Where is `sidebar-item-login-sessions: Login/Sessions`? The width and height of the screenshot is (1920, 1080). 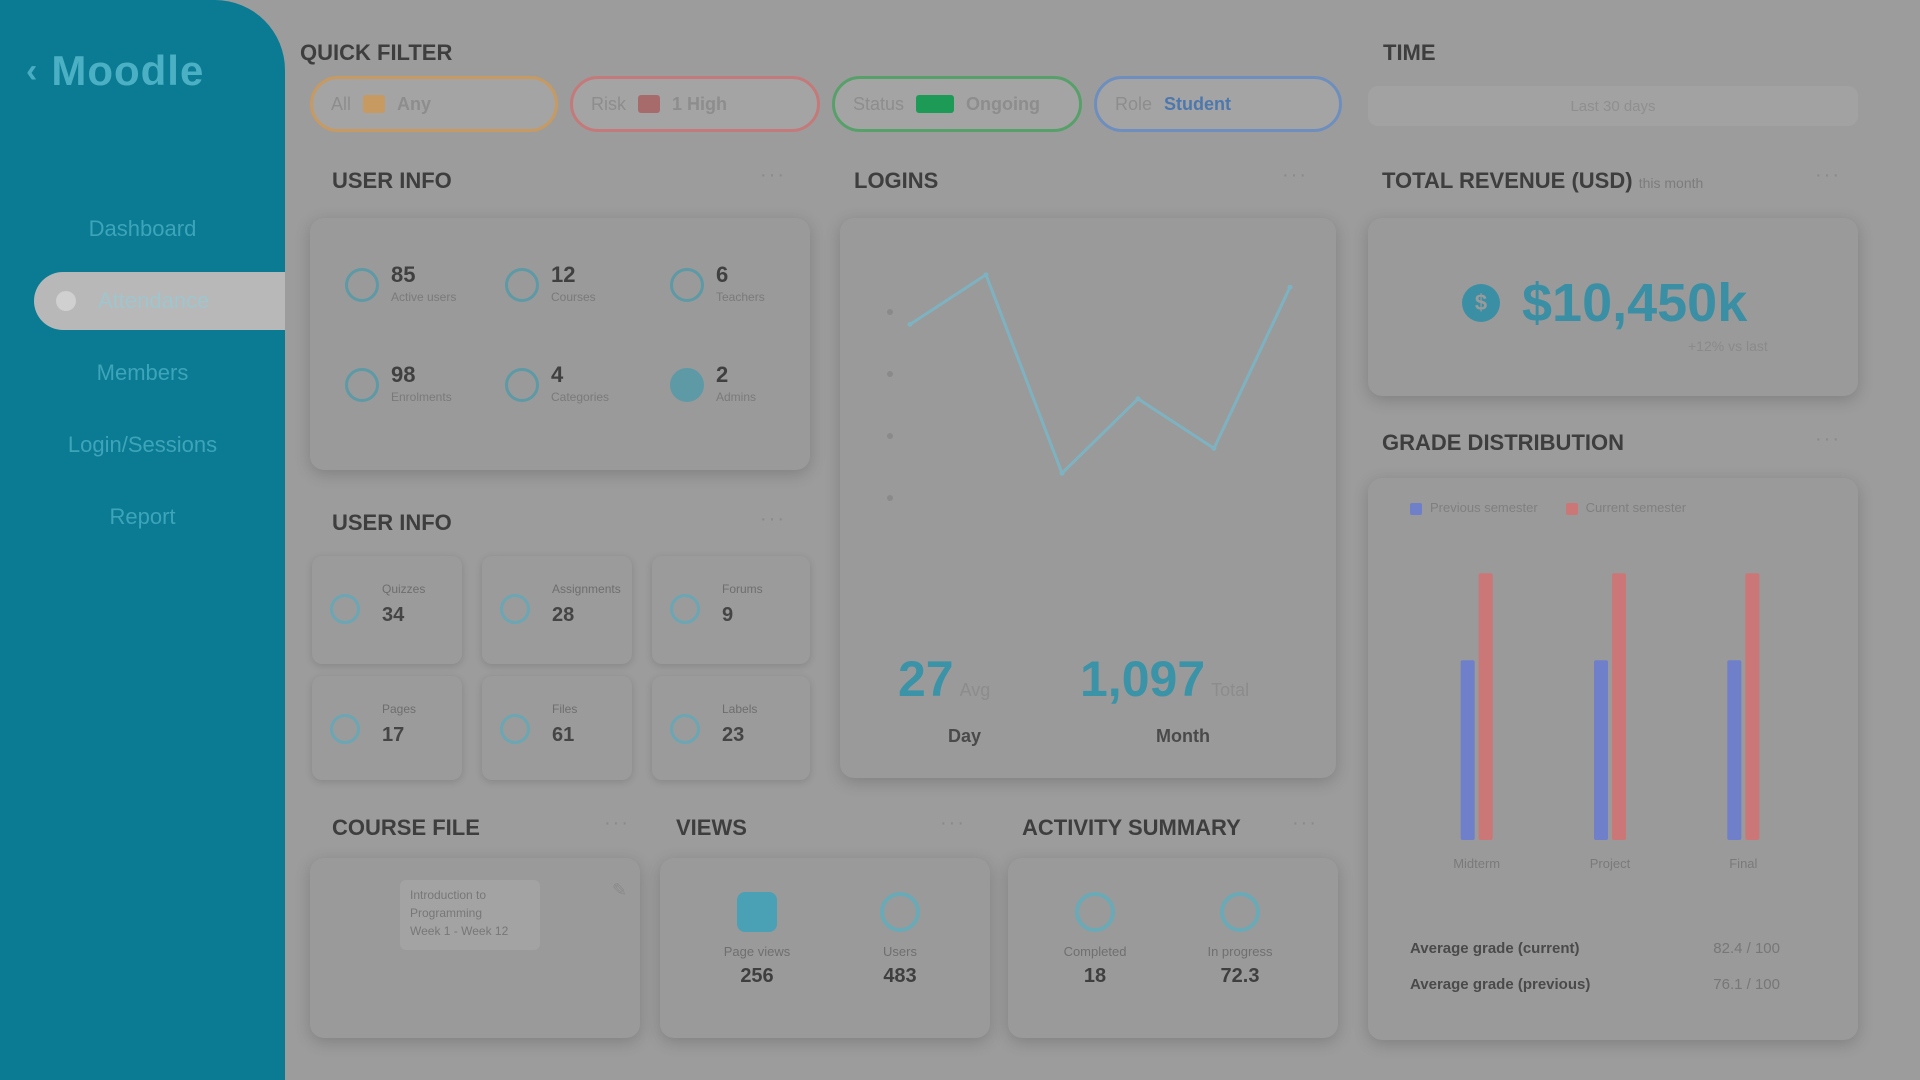
sidebar-item-login-sessions: Login/Sessions is located at coordinates (142, 445).